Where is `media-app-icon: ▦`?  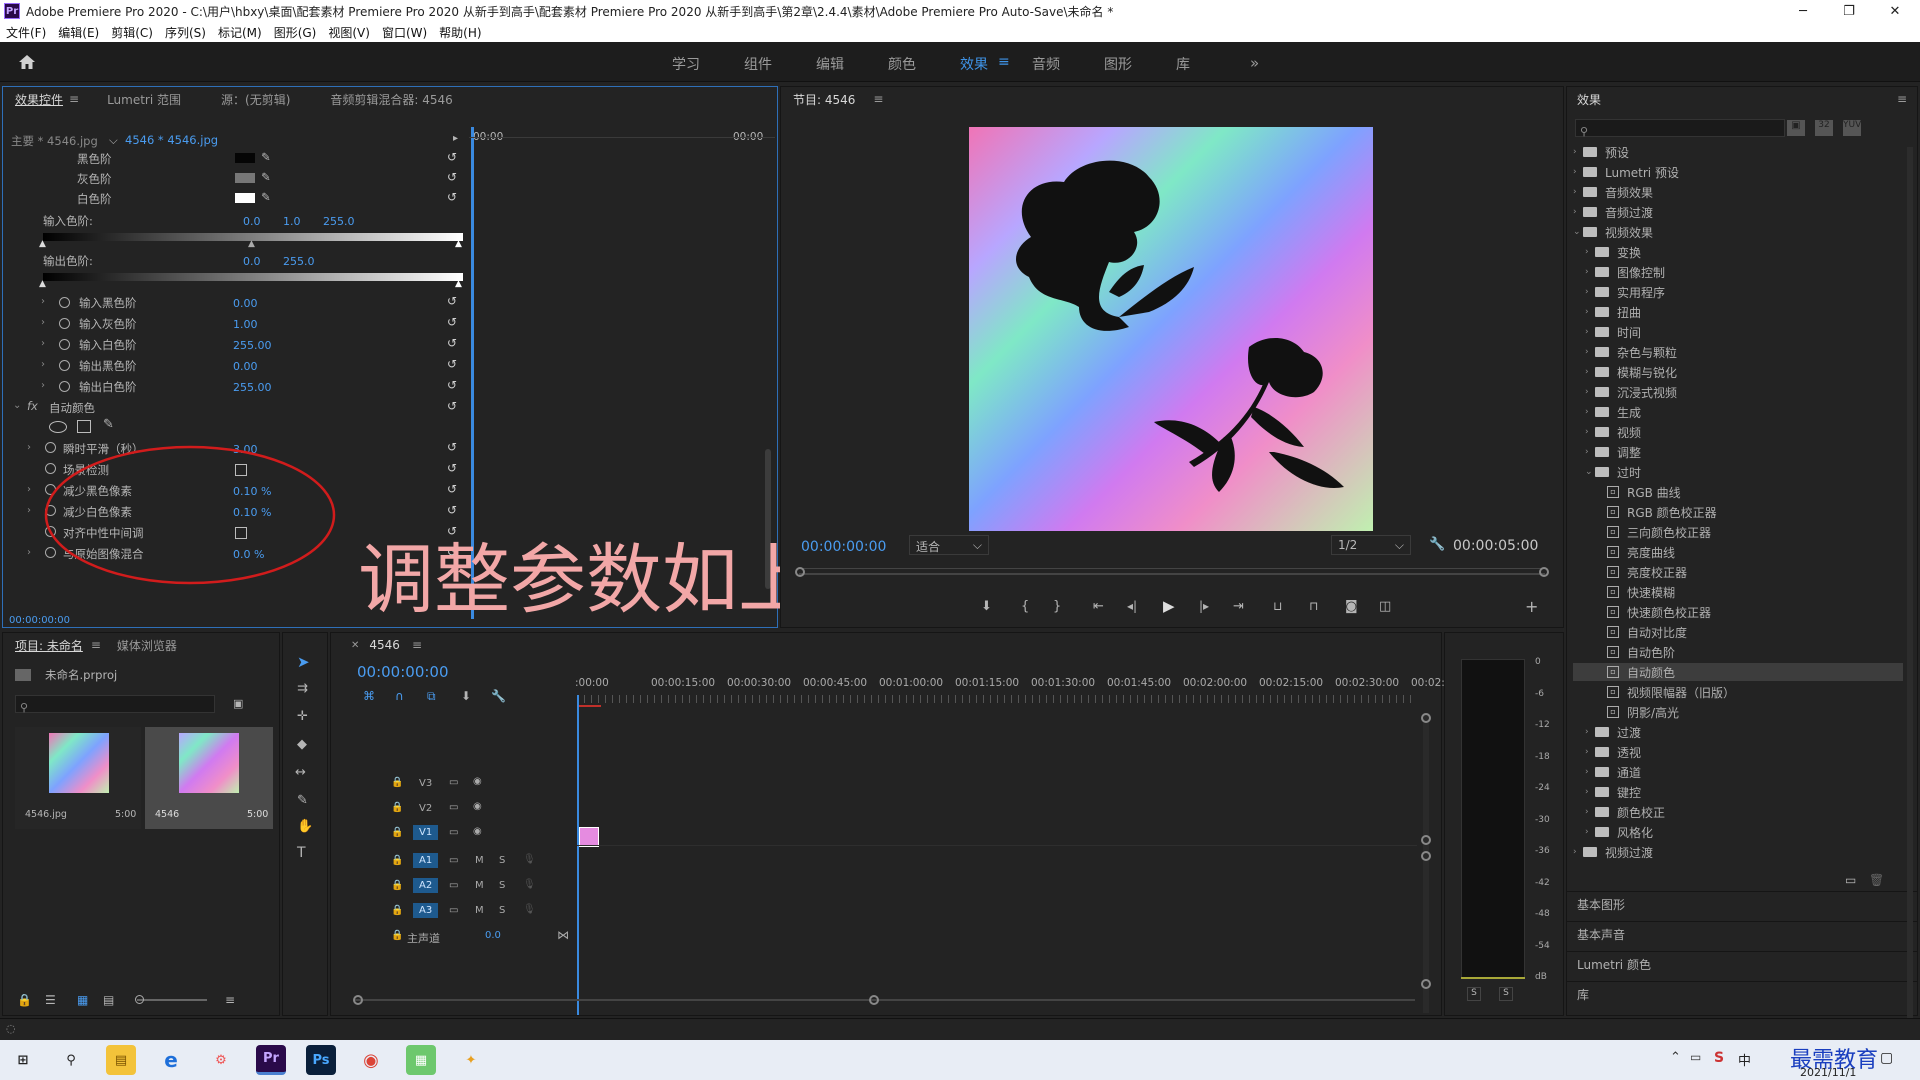 media-app-icon: ▦ is located at coordinates (421, 1060).